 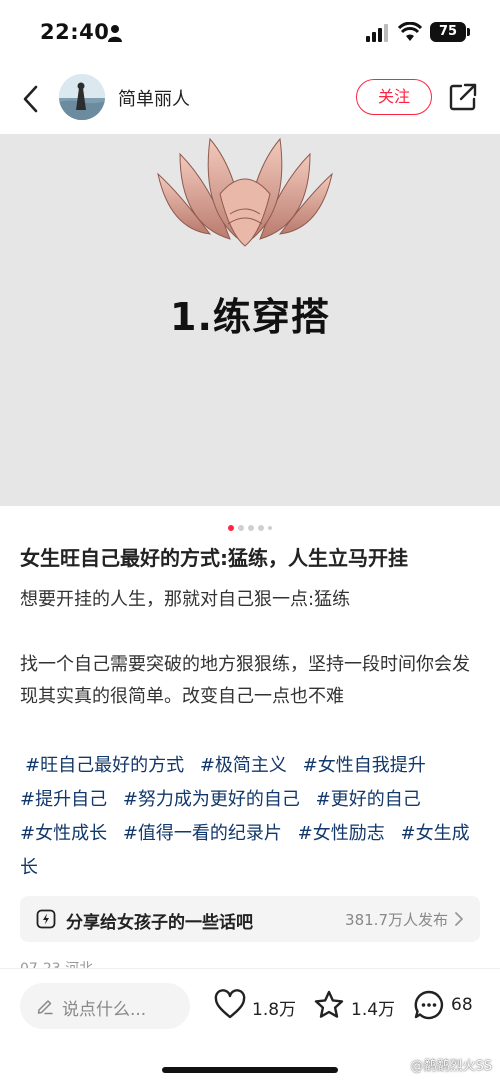 What do you see at coordinates (46, 919) in the screenshot?
I see `topic-icon` at bounding box center [46, 919].